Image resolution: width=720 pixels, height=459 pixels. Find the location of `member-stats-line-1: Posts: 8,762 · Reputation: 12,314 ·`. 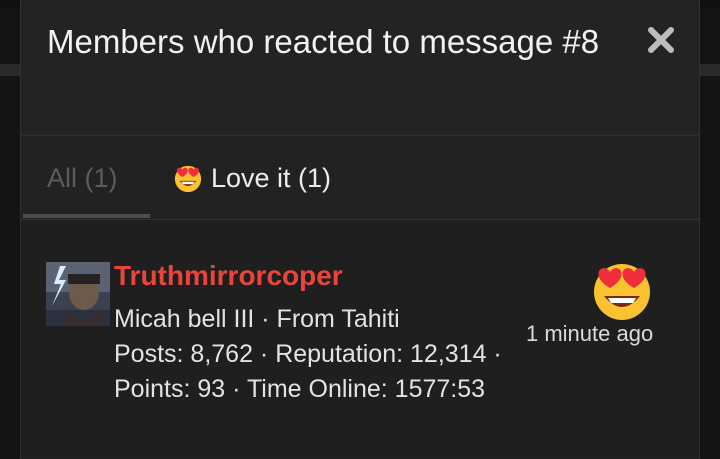

member-stats-line-1: Posts: 8,762 · Reputation: 12,314 · is located at coordinates (308, 354).